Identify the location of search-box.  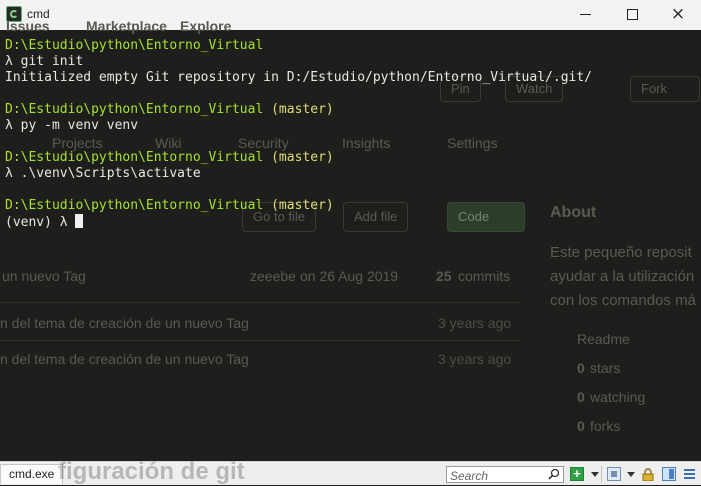
(505, 475).